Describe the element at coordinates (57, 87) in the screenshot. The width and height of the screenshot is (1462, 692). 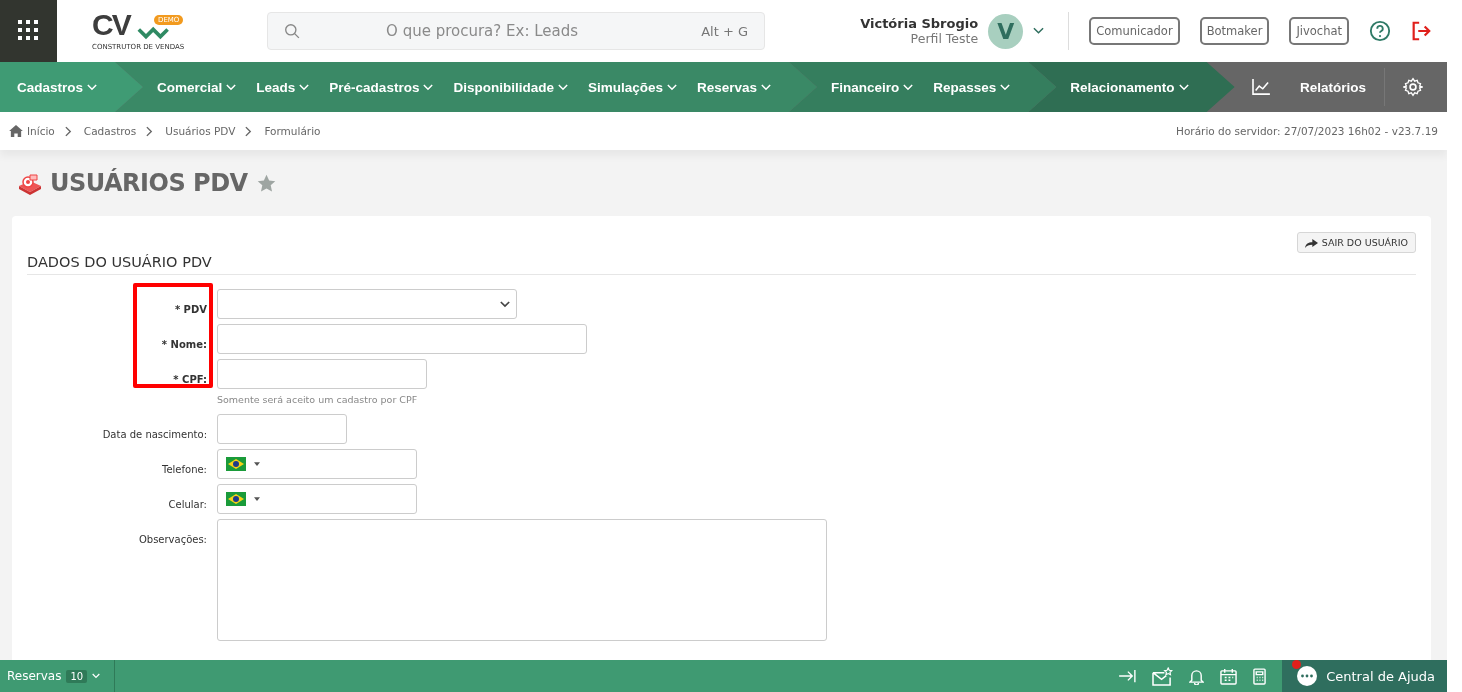
I see `nav-menu-item: Cadastros` at that location.